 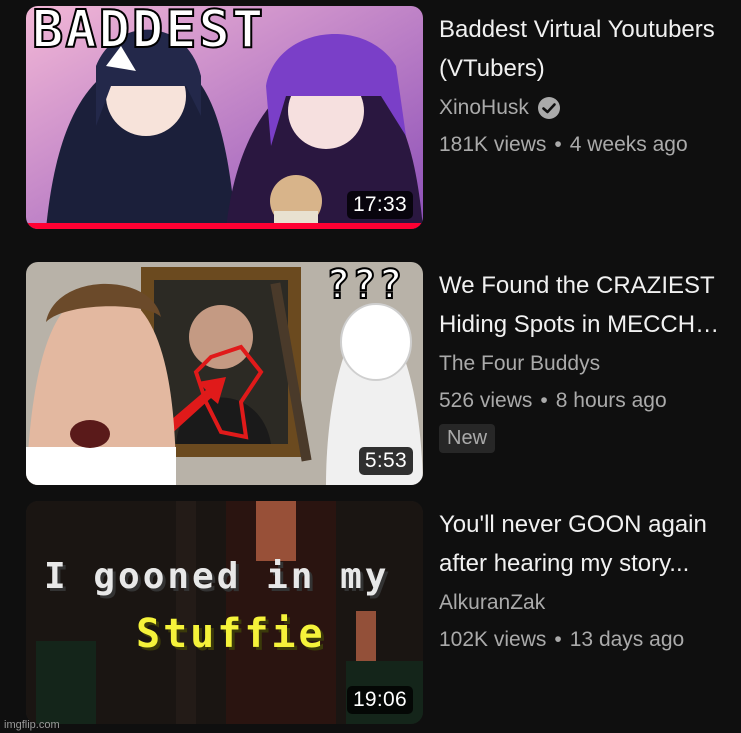 What do you see at coordinates (590, 603) in the screenshot?
I see `channel-row: AlkuranZak` at bounding box center [590, 603].